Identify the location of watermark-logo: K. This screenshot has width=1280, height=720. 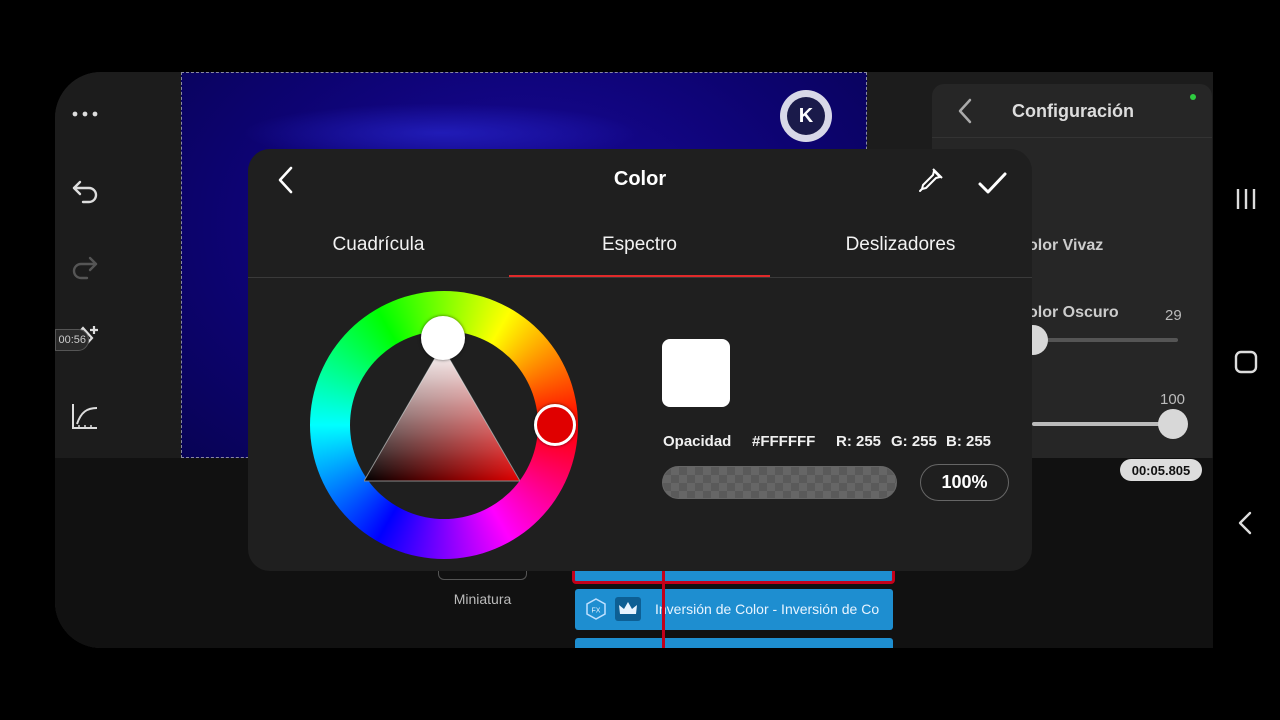
(806, 116).